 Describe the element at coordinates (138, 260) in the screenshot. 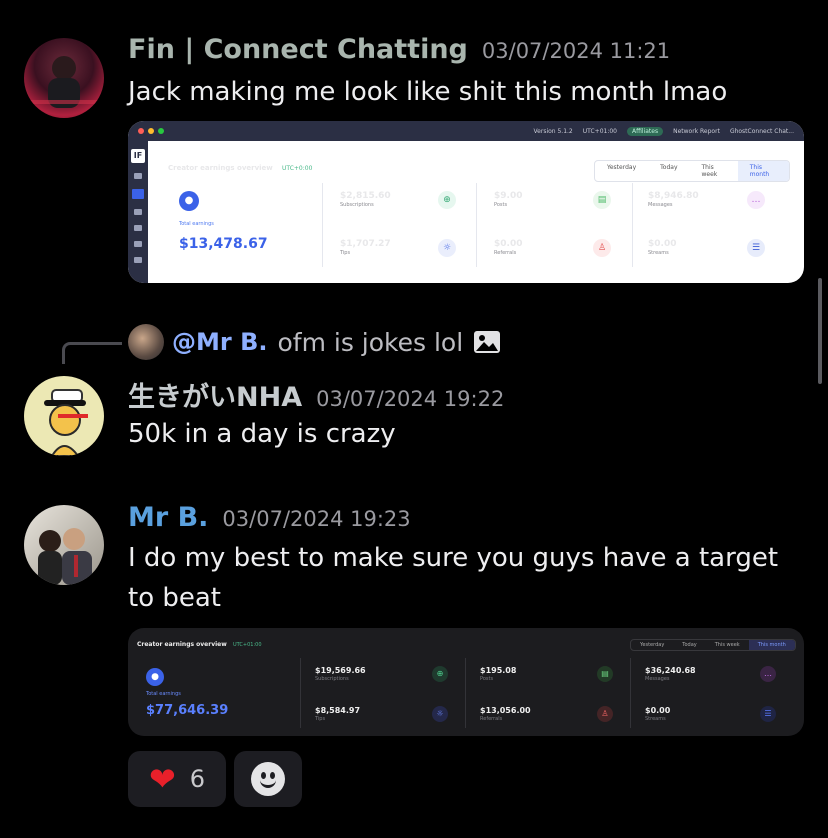

I see `share-icon` at that location.